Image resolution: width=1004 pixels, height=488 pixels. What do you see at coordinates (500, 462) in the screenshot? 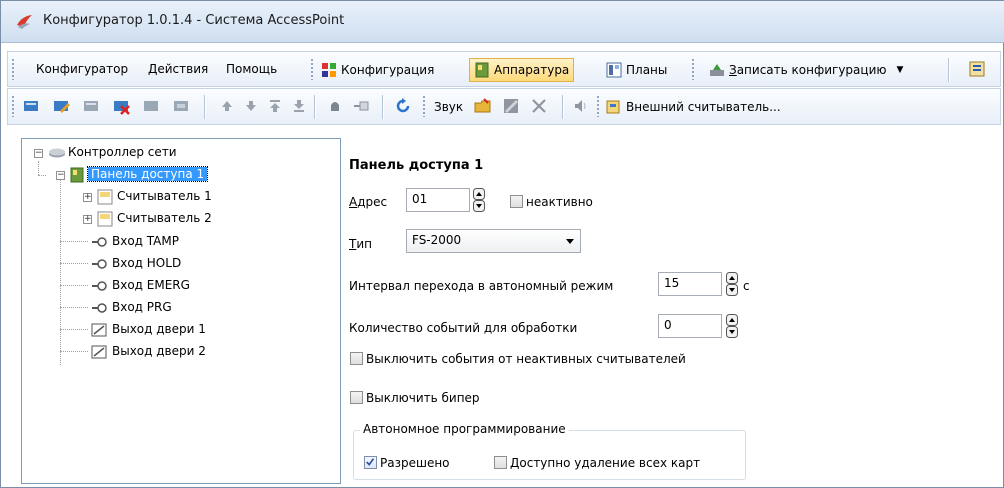
I see `delete-all-cards-checkbox` at bounding box center [500, 462].